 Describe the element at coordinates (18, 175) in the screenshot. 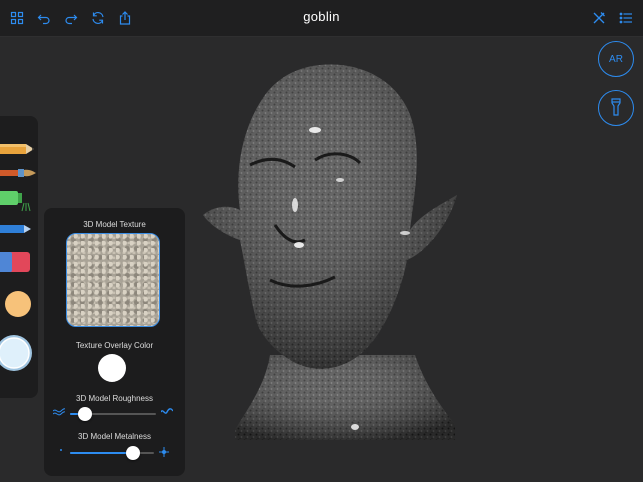

I see `brush-tool` at that location.